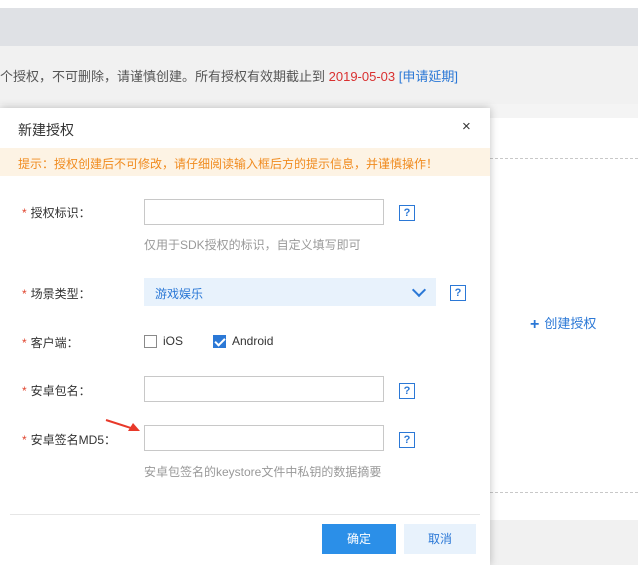 This screenshot has height=565, width=638. What do you see at coordinates (122, 425) in the screenshot?
I see `annotation-arrow-icon` at bounding box center [122, 425].